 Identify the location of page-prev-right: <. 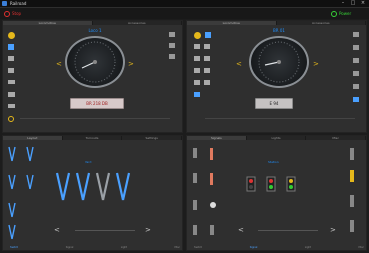
(241, 230).